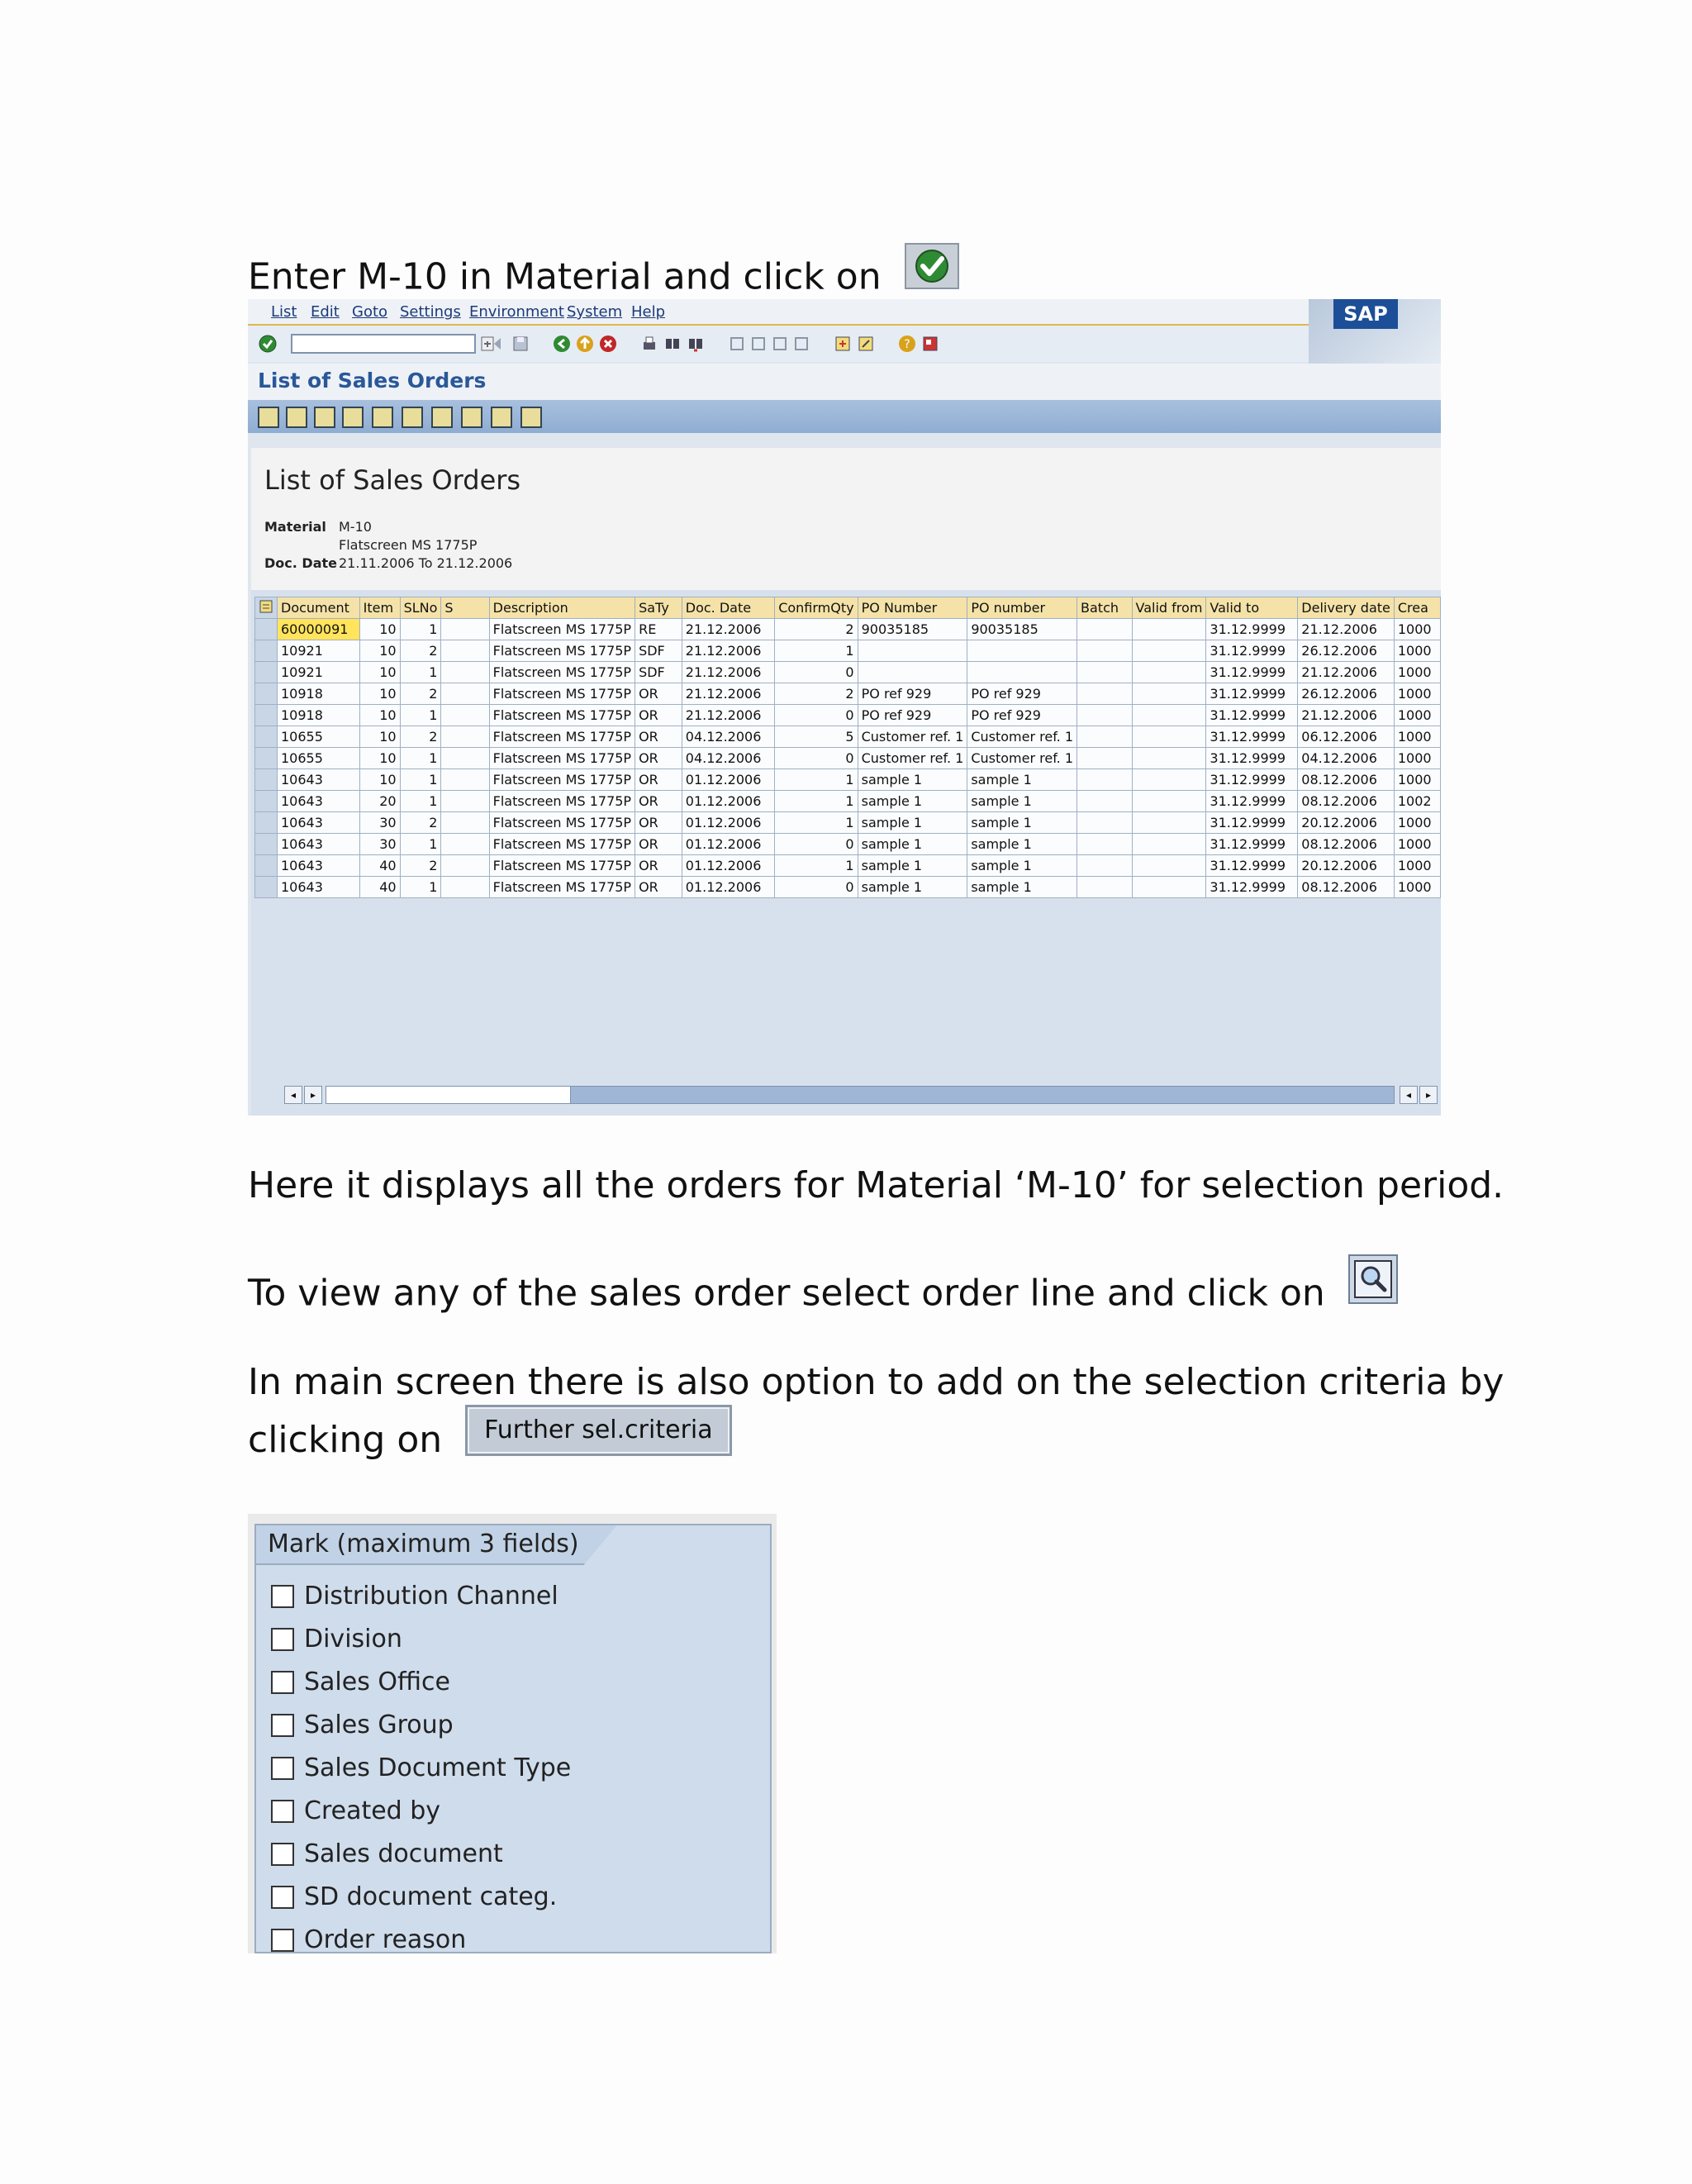 This screenshot has width=1692, height=2184. What do you see at coordinates (1409, 1095) in the screenshot?
I see `scroll-left-end-icon: ◂` at bounding box center [1409, 1095].